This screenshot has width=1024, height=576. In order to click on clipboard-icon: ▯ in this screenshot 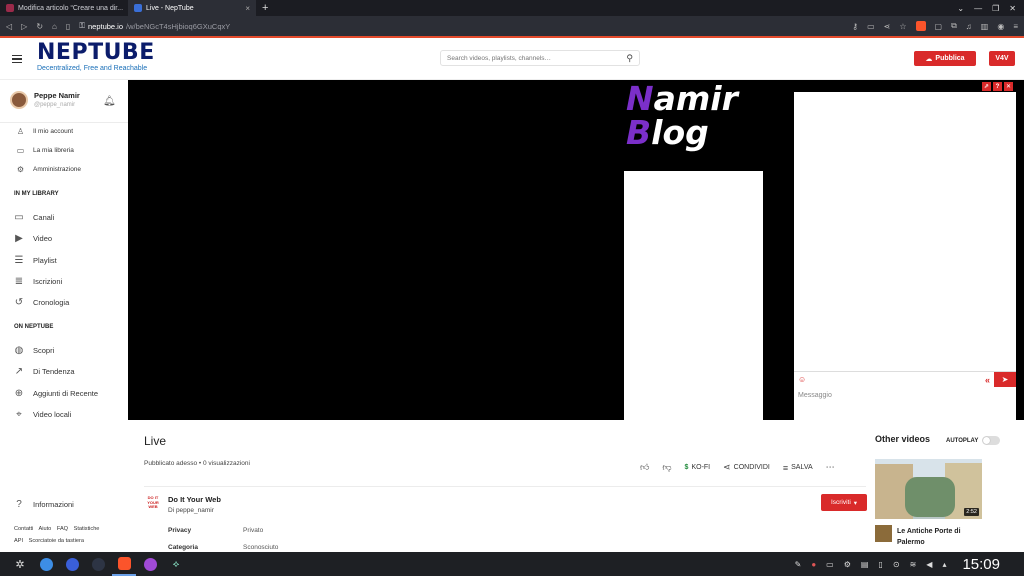, I will do `click(880, 564)`.